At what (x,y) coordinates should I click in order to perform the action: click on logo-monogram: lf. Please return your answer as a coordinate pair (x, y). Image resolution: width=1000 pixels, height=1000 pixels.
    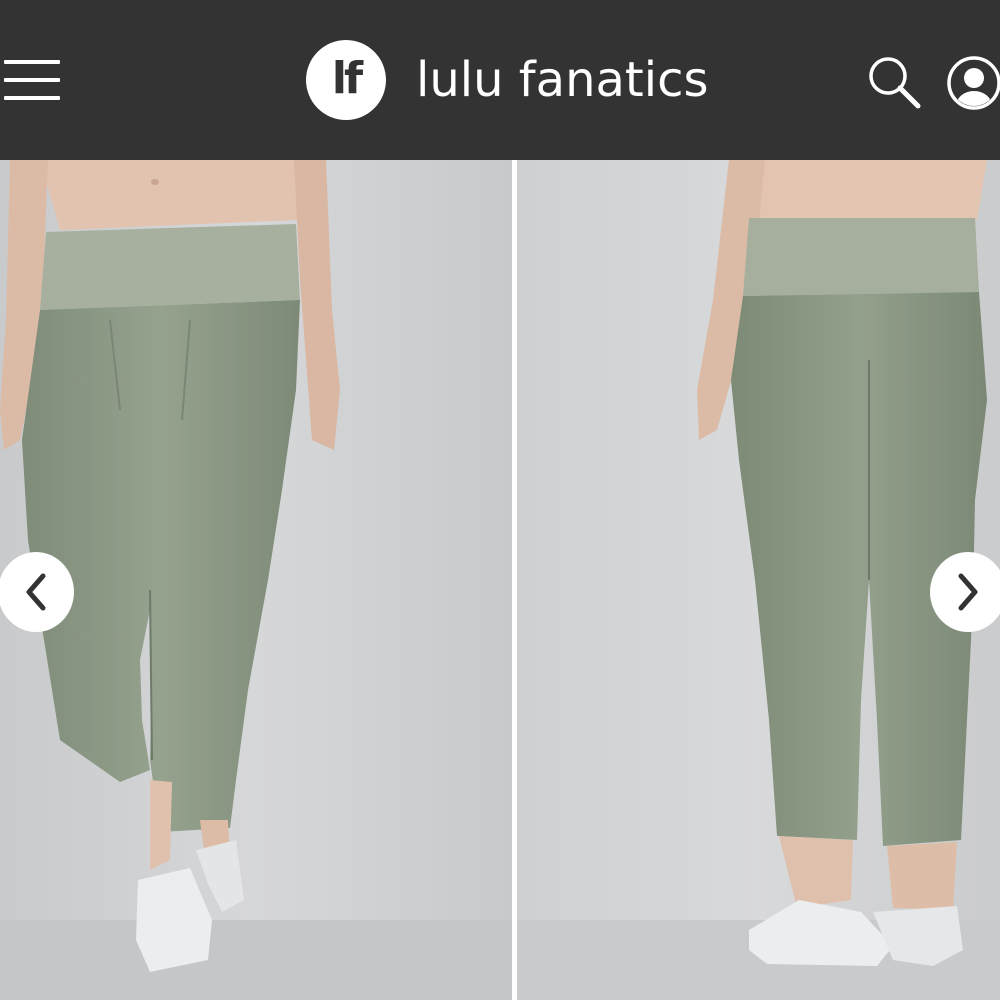
    Looking at the image, I should click on (347, 78).